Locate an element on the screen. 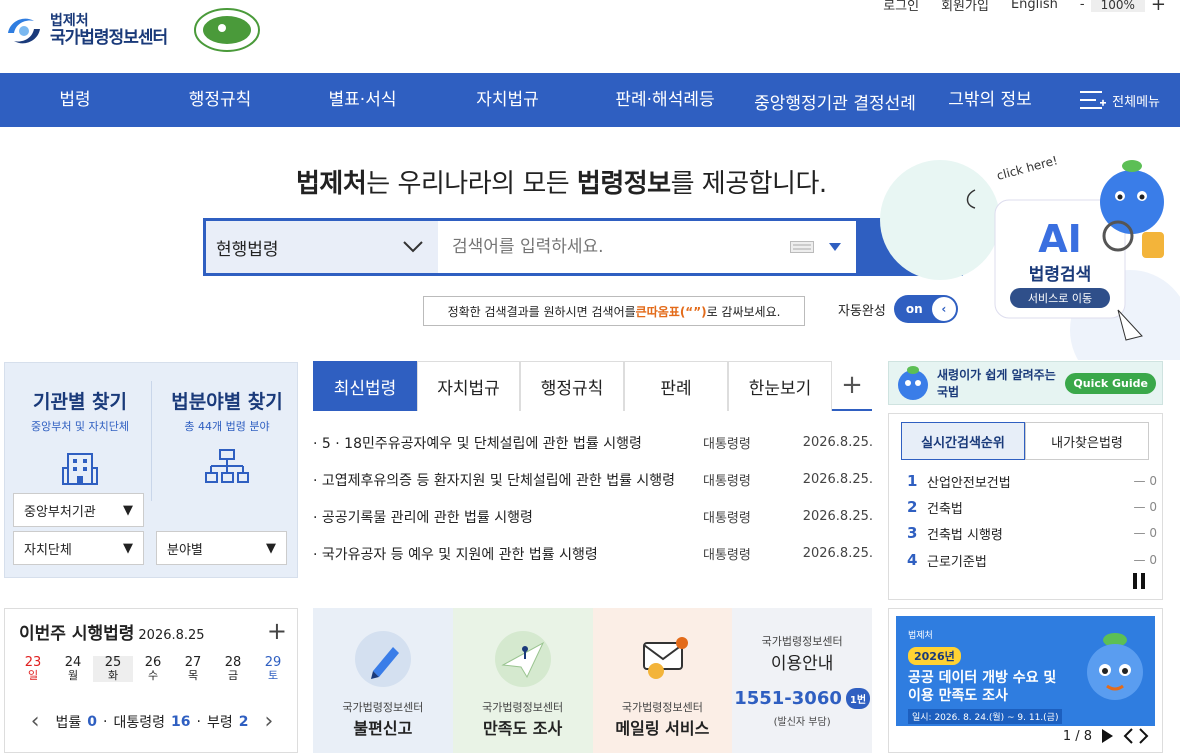 This screenshot has width=1180, height=756. law-title: · 고엽제후유의증 등 환자지원 및 단체설립에 관한 법률 시행령 is located at coordinates (494, 480).